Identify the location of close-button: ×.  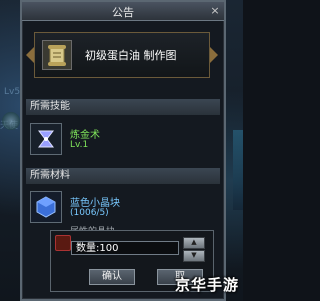
(215, 11).